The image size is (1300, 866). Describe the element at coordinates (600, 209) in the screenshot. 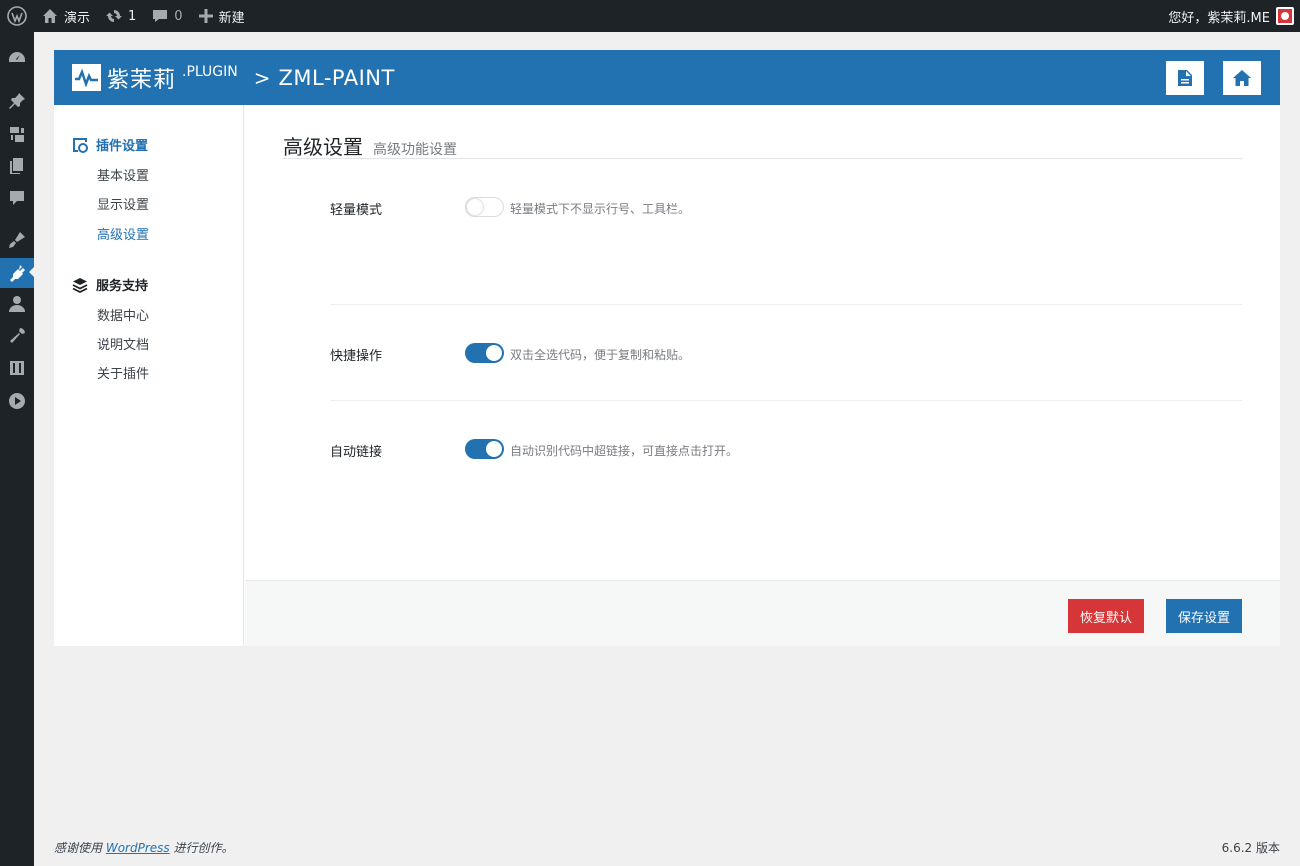

I see `setting-desc-lite-mode: 轻量模式下不显示行号、工具栏。` at that location.